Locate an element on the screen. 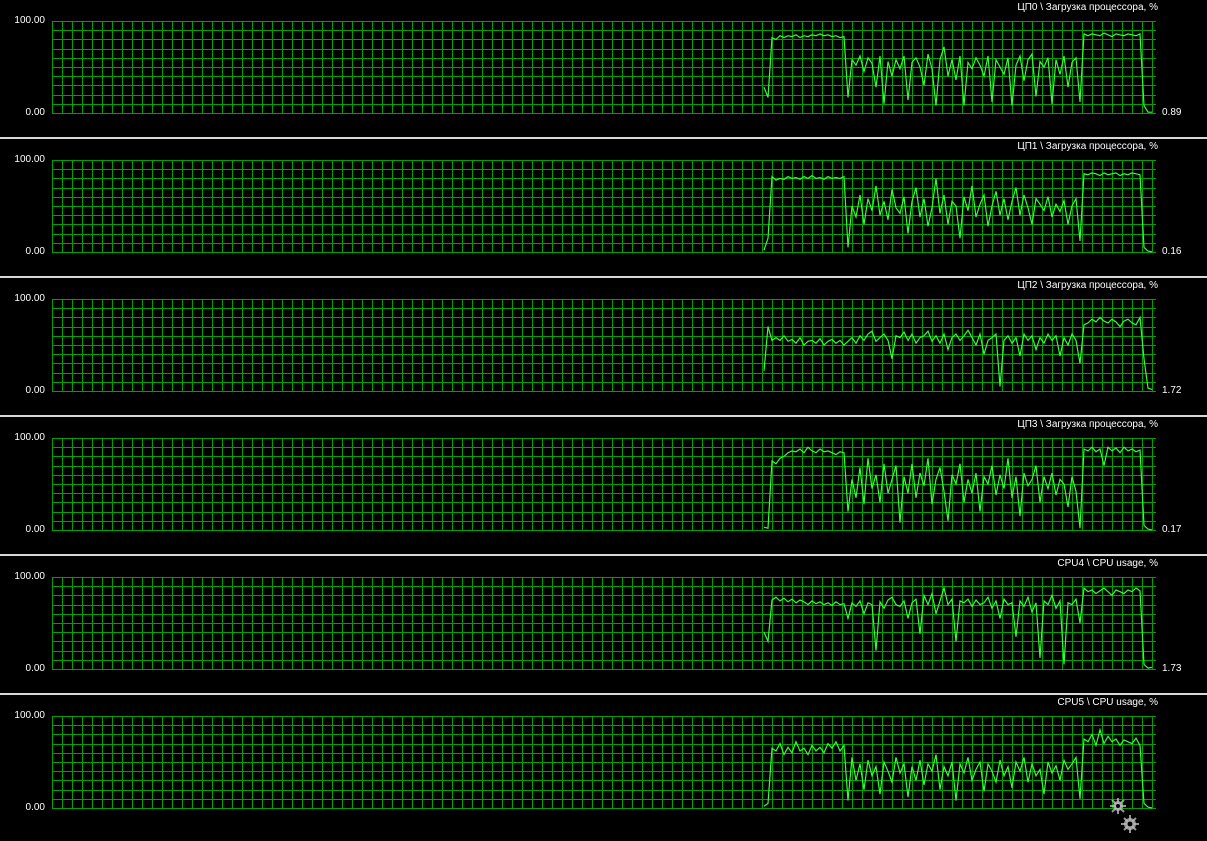 Image resolution: width=1207 pixels, height=841 pixels. graph-title: ЦП1 \ Загрузка процессора, % is located at coordinates (1087, 146).